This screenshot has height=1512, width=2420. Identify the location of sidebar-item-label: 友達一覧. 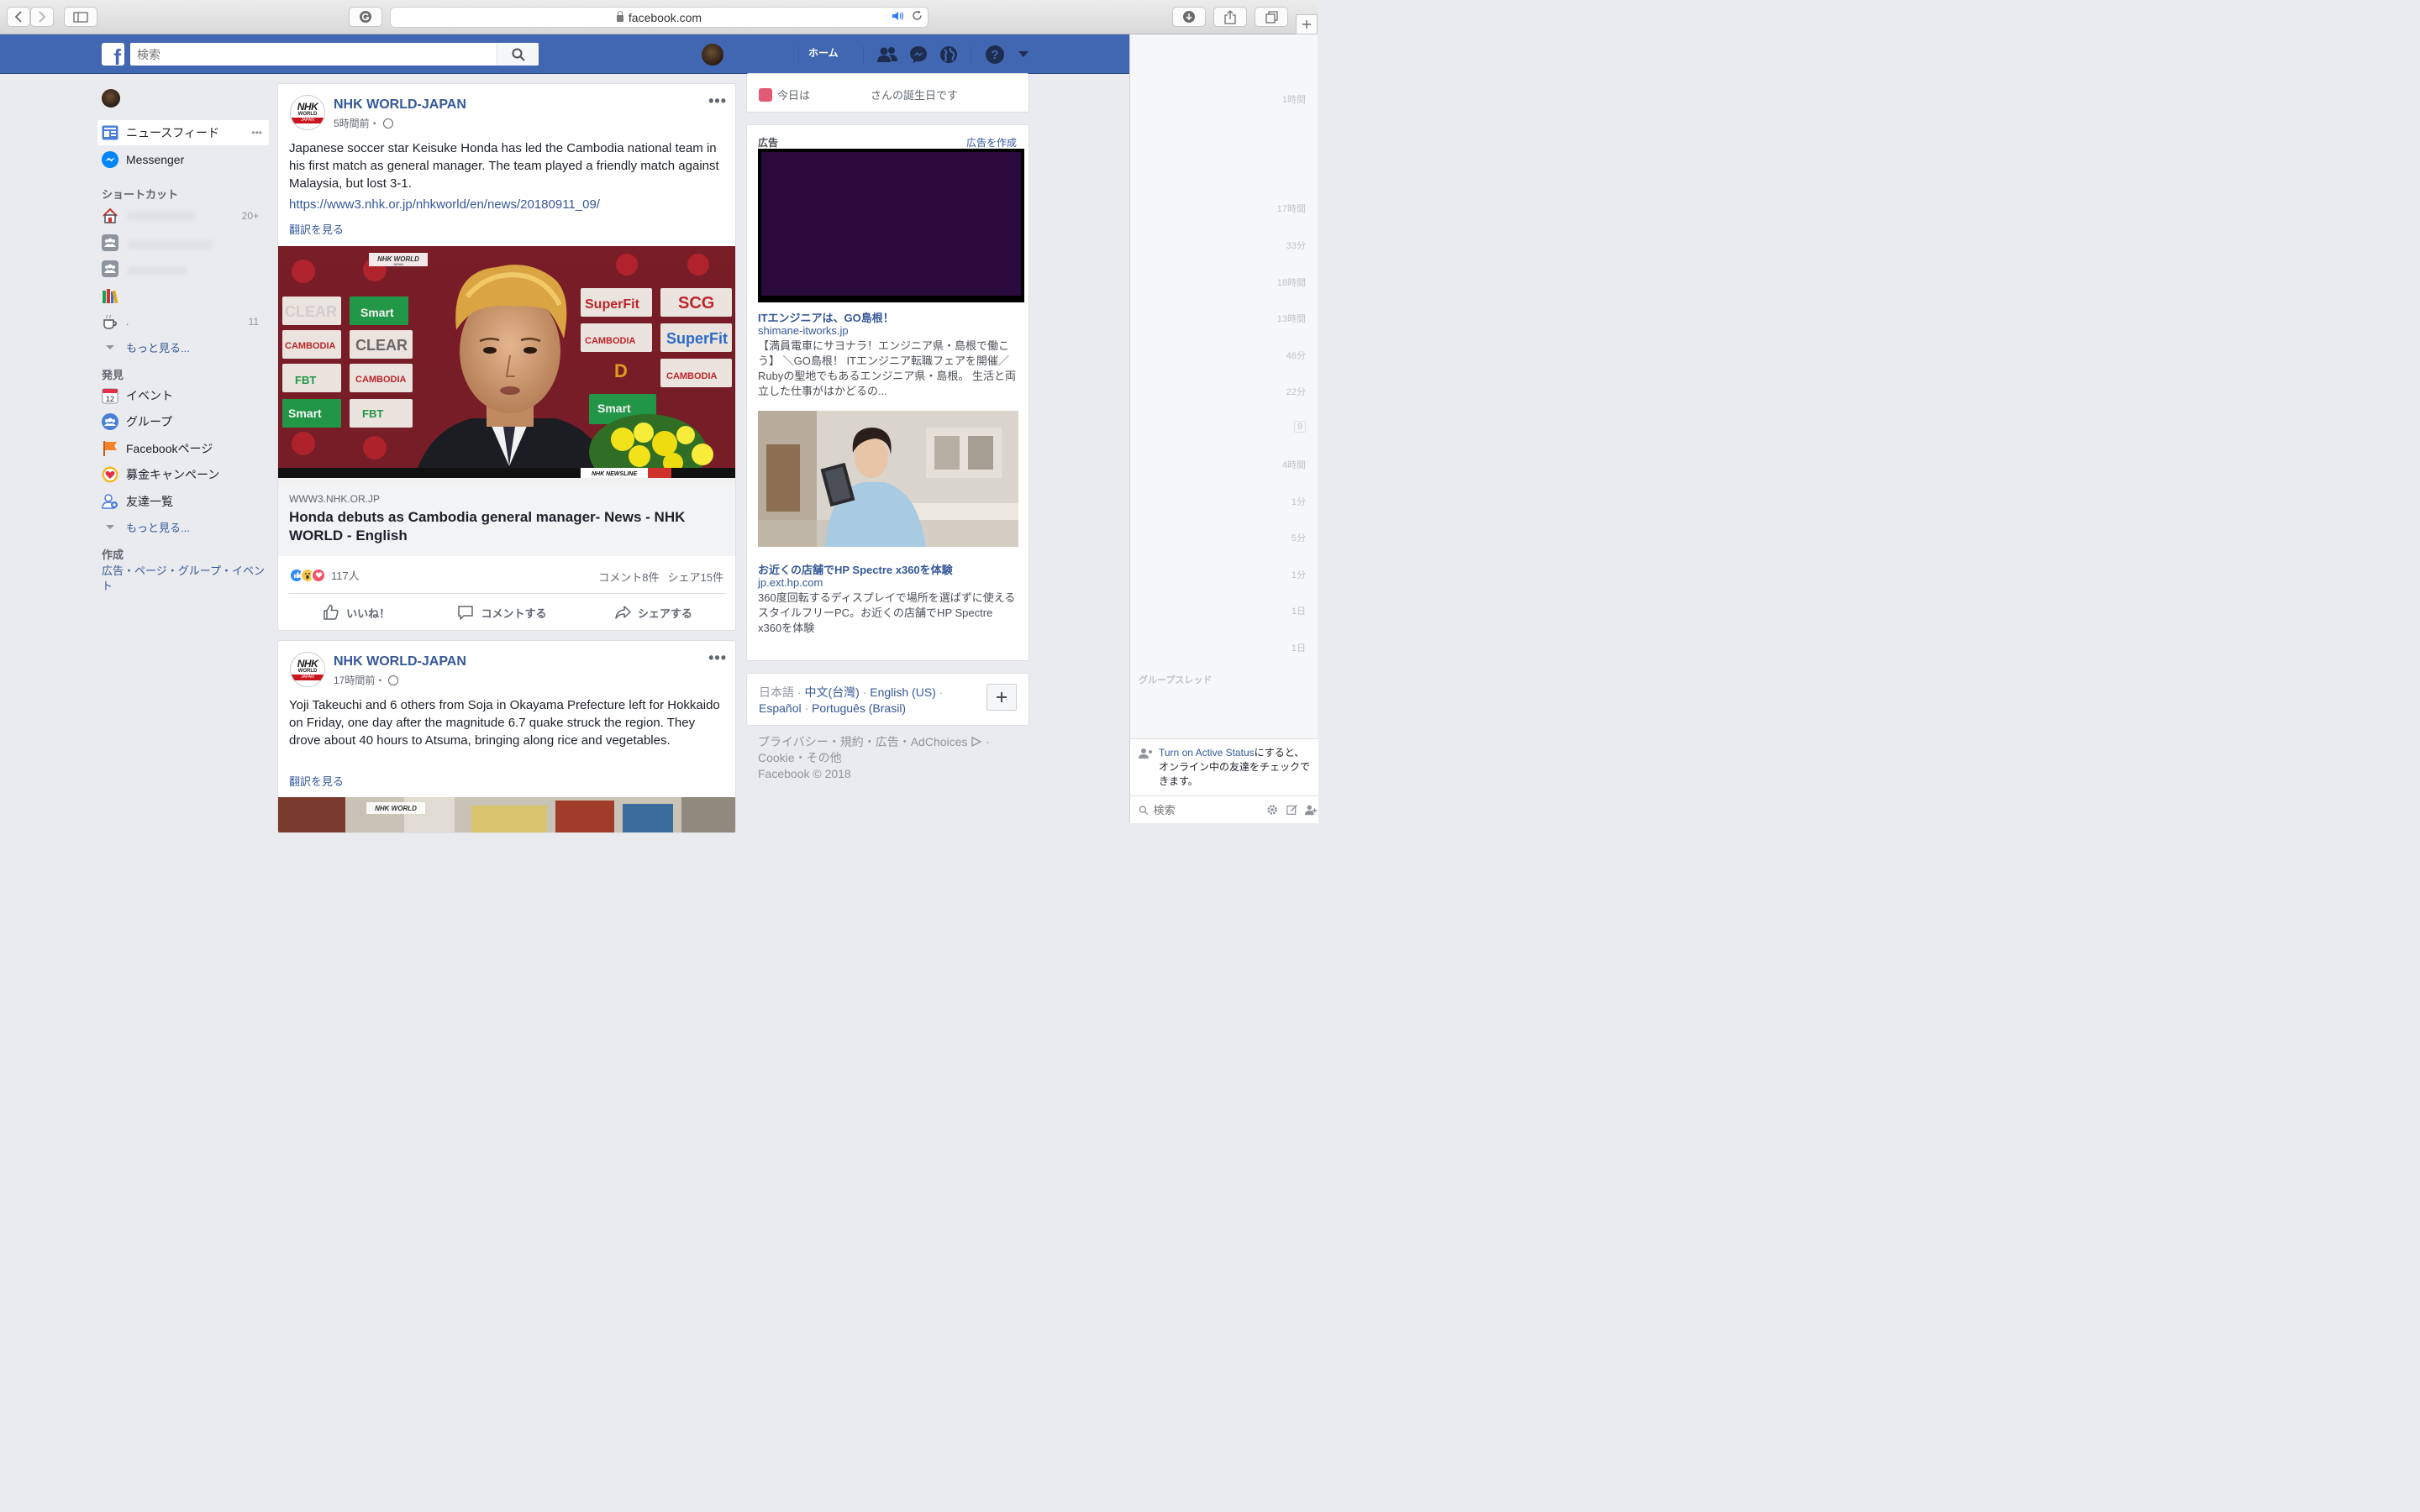
(149, 501).